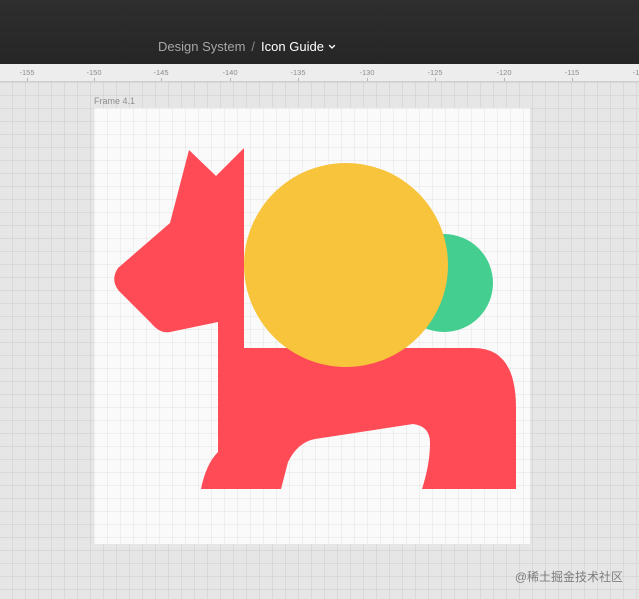 The height and width of the screenshot is (599, 639). Describe the element at coordinates (504, 72) in the screenshot. I see `ruler-tick: -120` at that location.